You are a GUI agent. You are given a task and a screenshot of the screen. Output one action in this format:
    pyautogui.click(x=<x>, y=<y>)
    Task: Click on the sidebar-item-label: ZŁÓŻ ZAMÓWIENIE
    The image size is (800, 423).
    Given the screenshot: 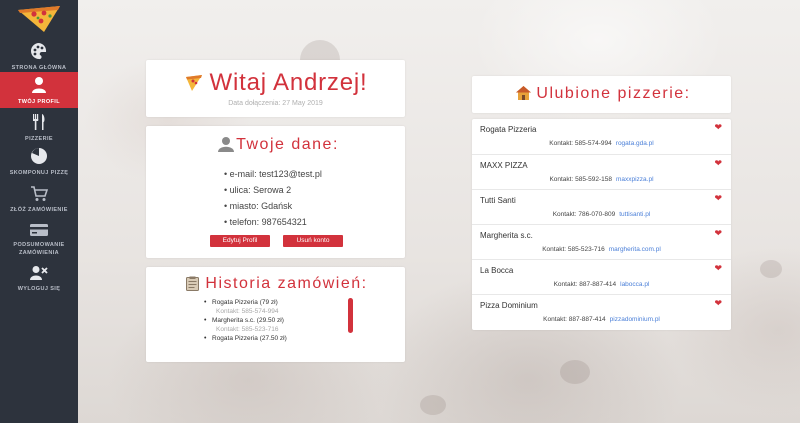 What is the action you would take?
    pyautogui.click(x=39, y=210)
    